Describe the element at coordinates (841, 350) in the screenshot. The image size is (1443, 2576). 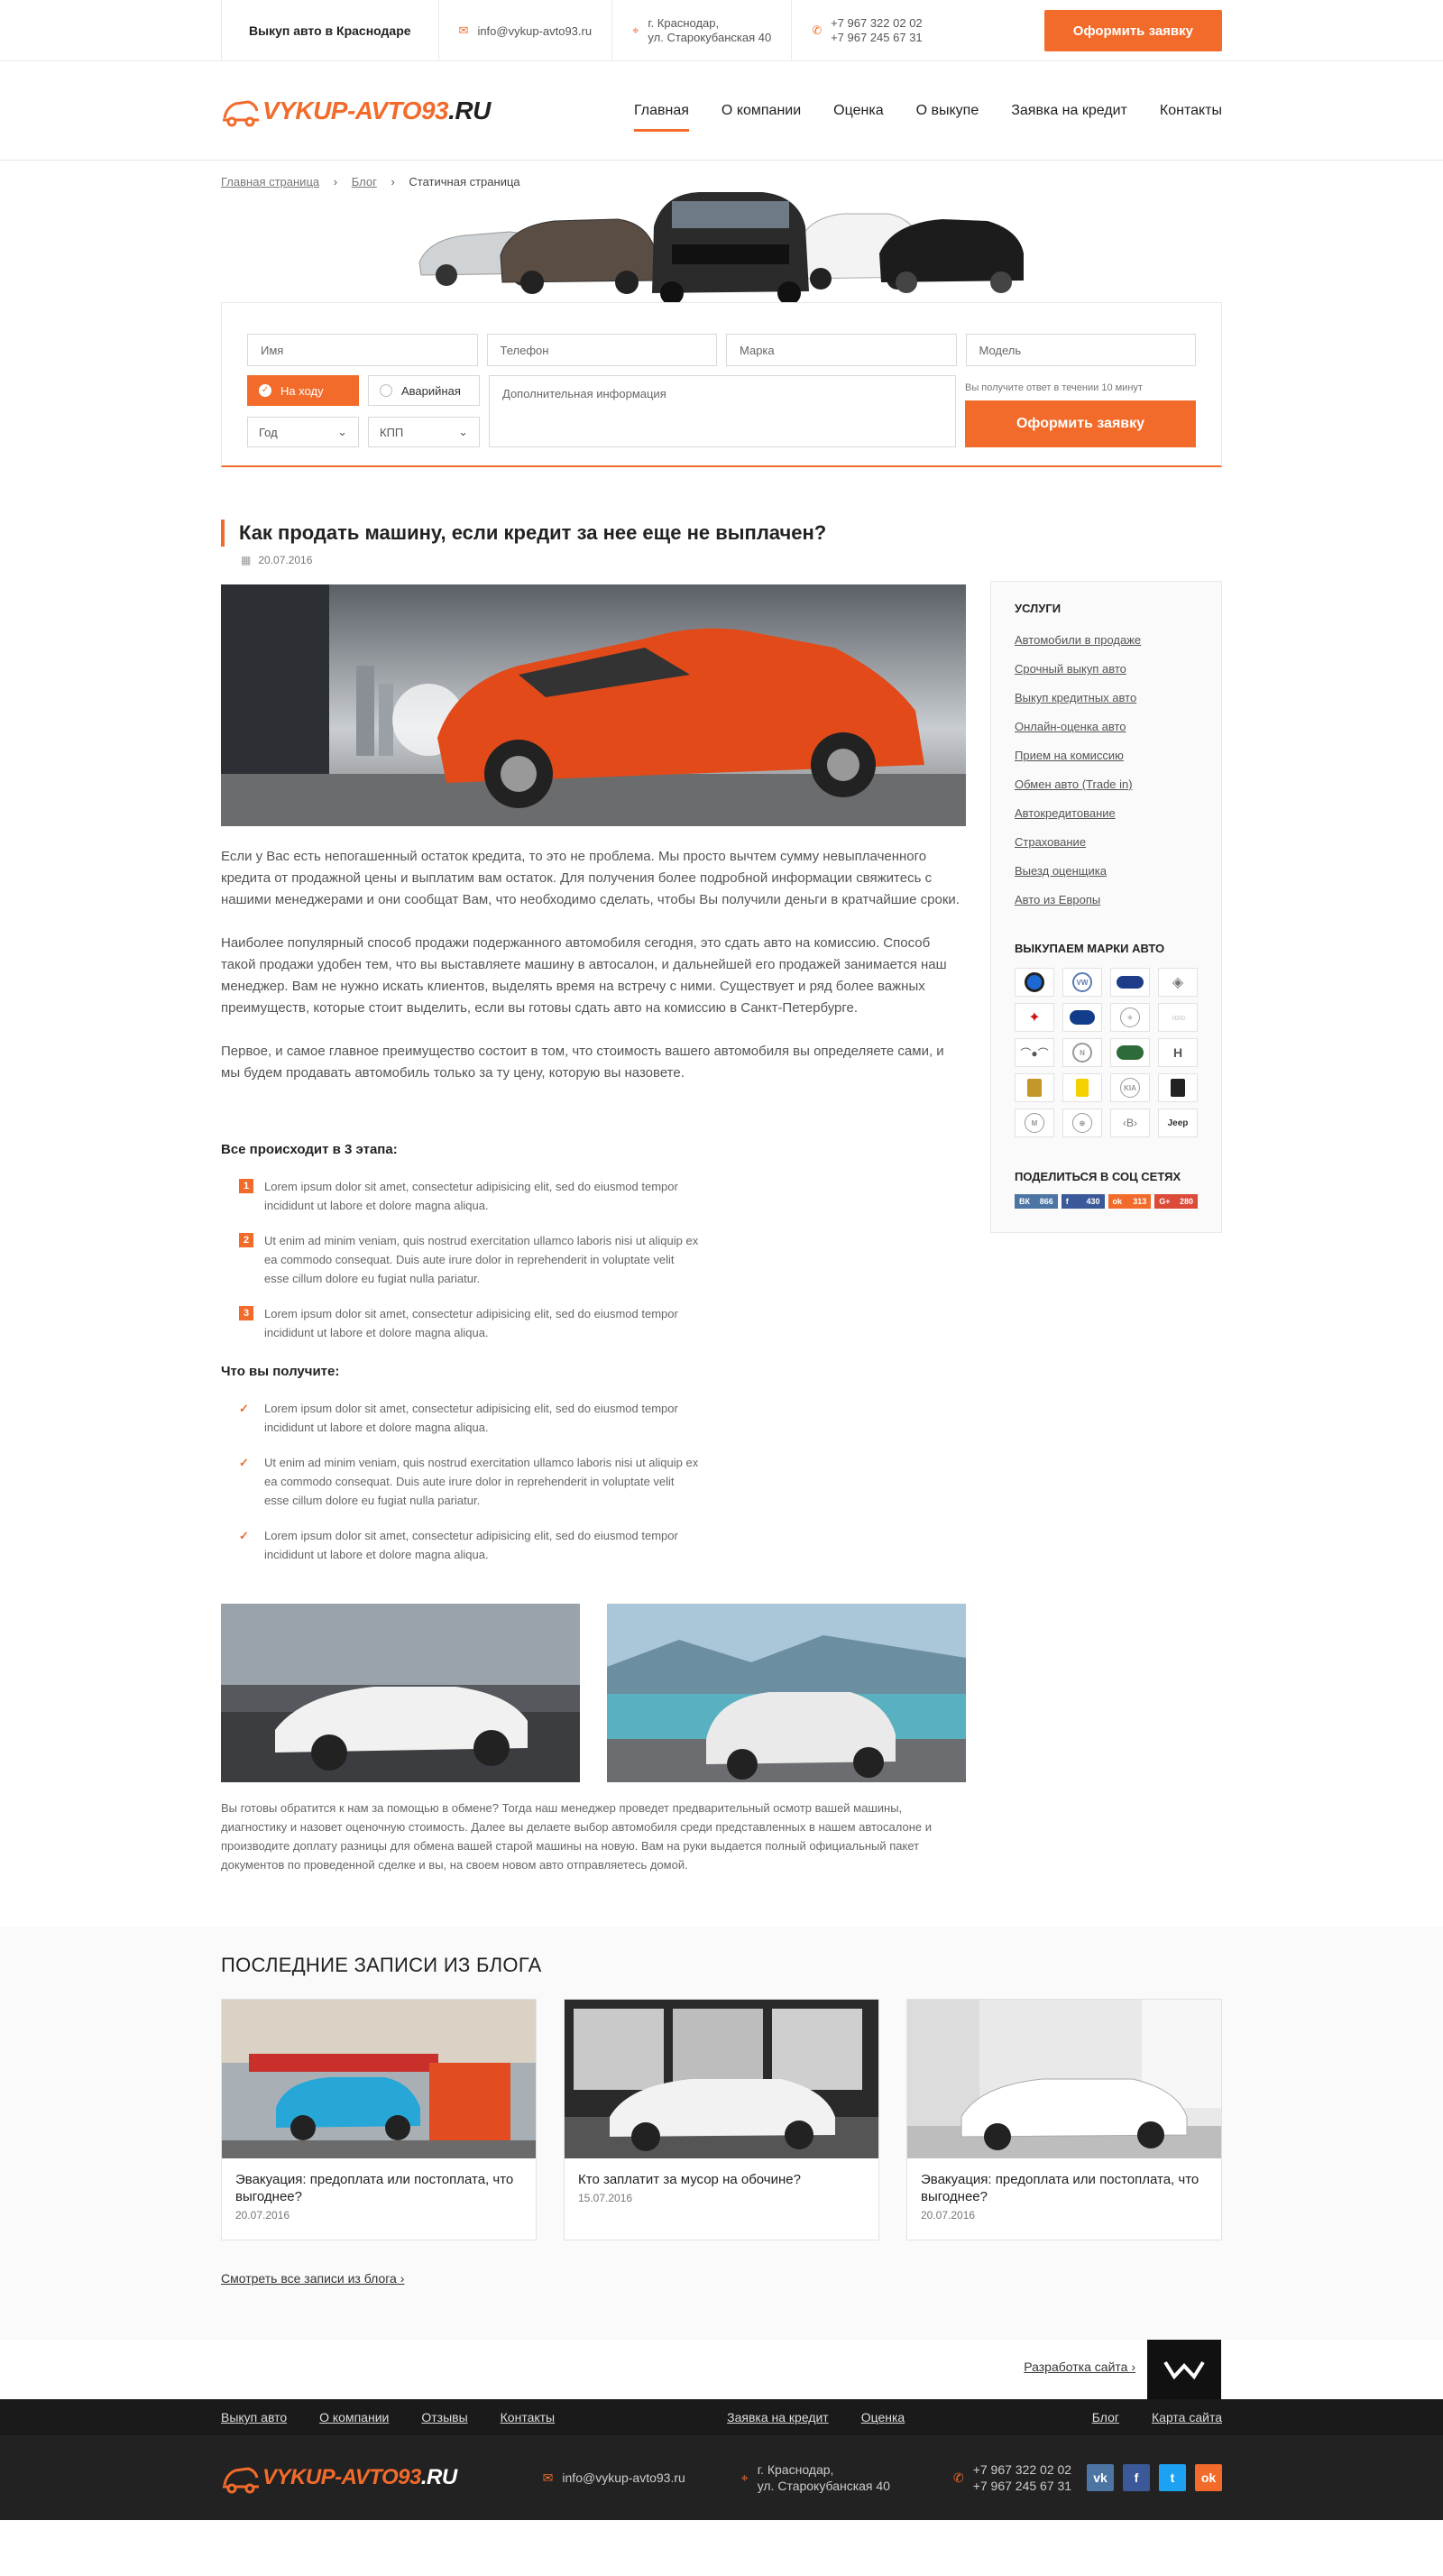
I see `brand-input: Марка` at that location.